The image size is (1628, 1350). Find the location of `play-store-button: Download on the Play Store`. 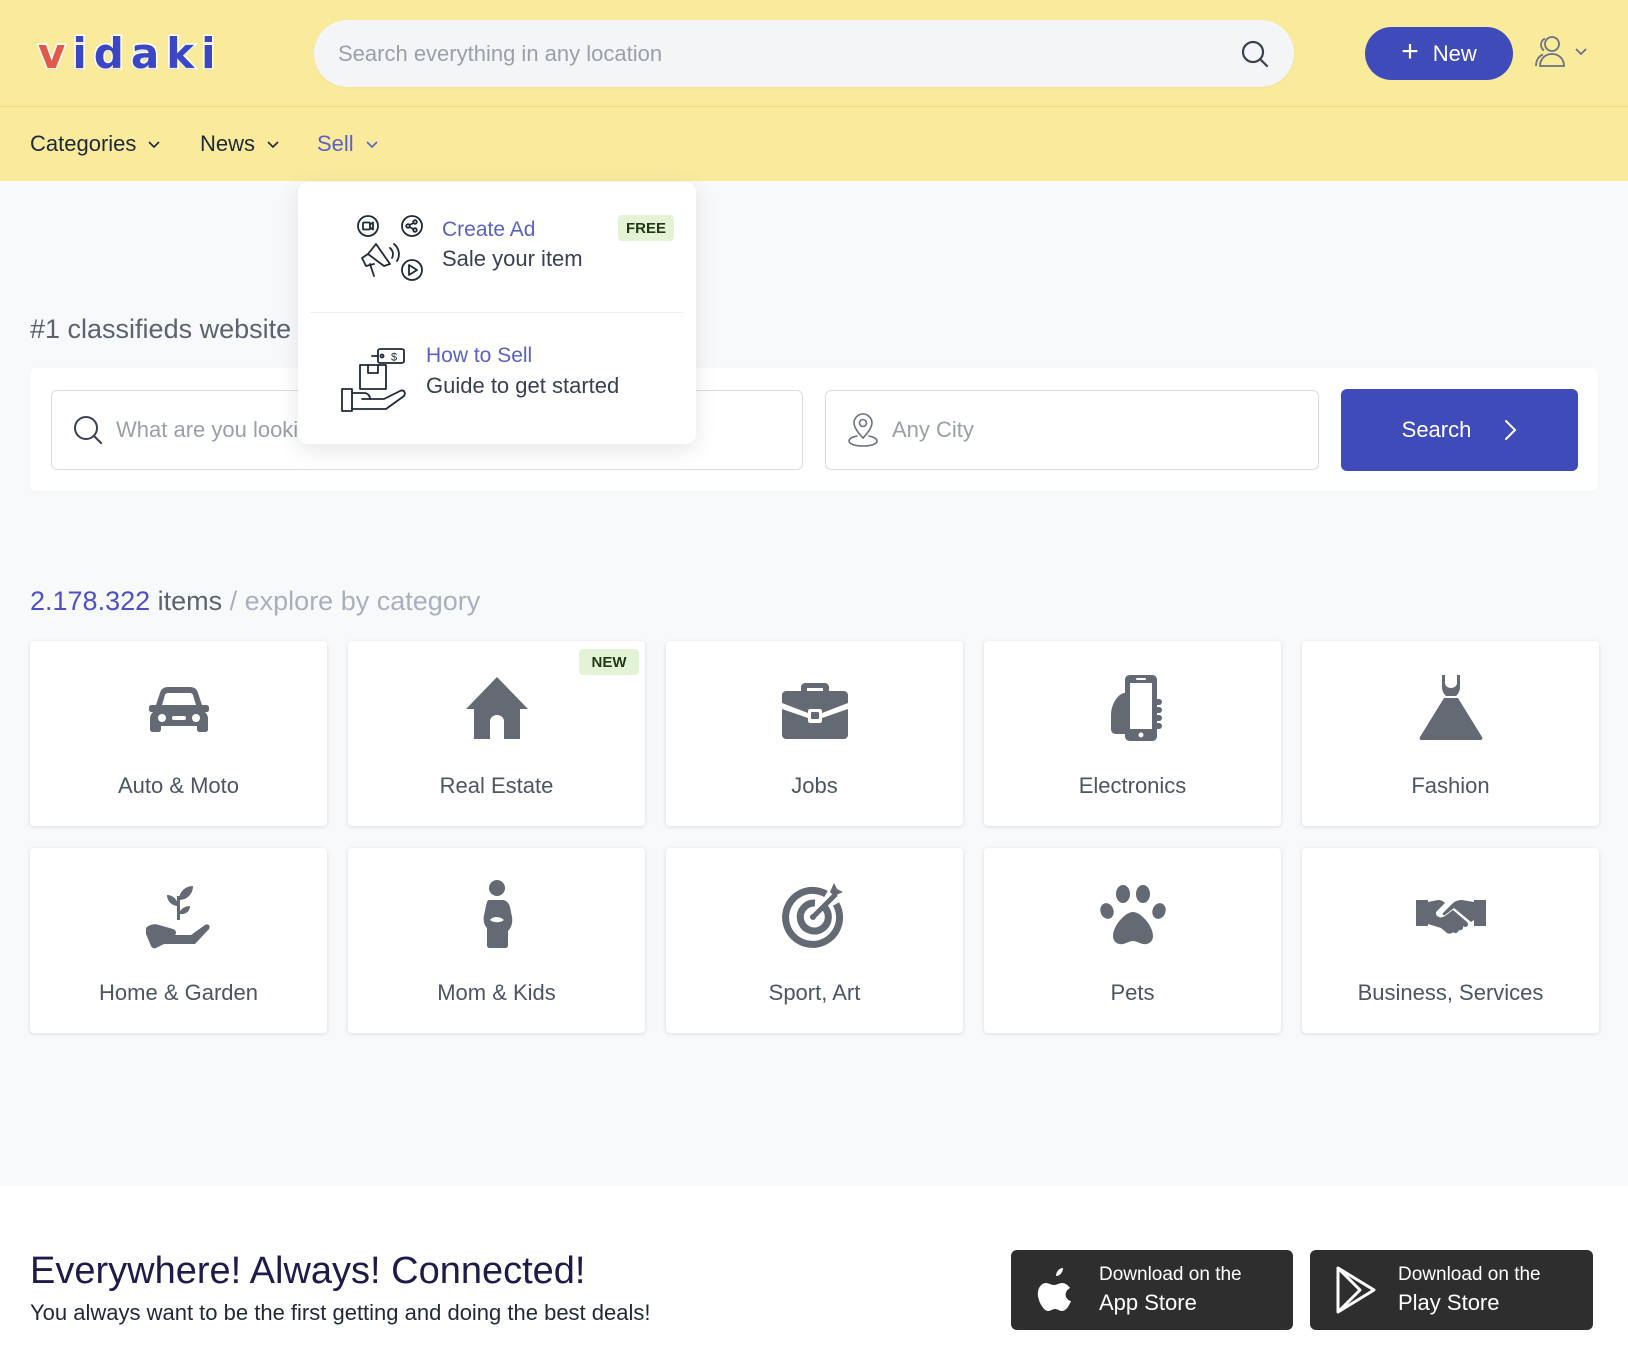

play-store-button: Download on the Play Store is located at coordinates (1451, 1290).